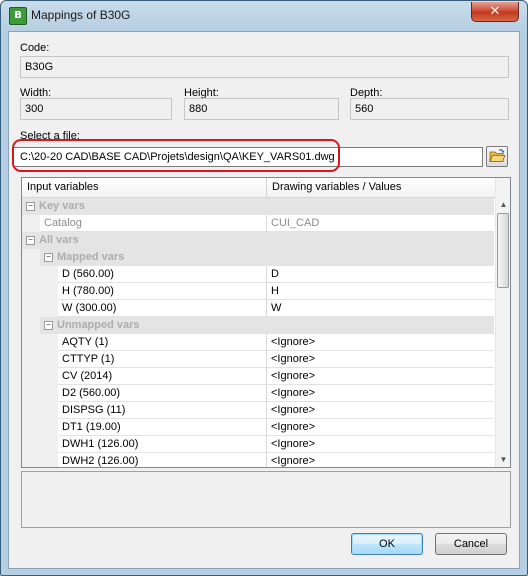 The height and width of the screenshot is (576, 528). What do you see at coordinates (162, 427) in the screenshot?
I see `input-variable-cell: DT1 (19.00)` at bounding box center [162, 427].